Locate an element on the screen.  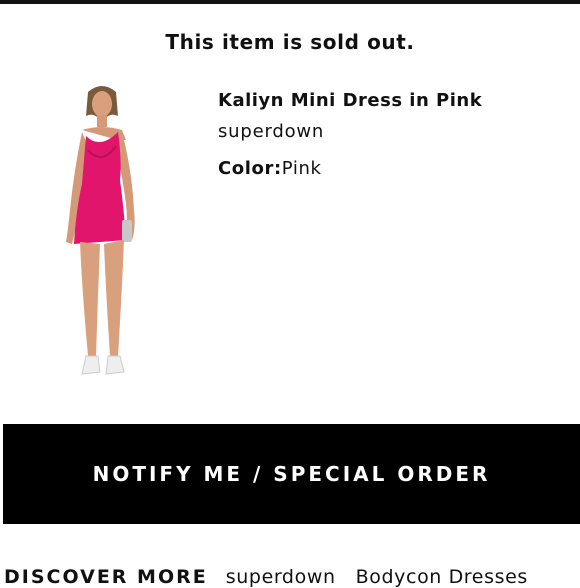
discover-more-heading: DISCOVER MORE is located at coordinates (106, 577).